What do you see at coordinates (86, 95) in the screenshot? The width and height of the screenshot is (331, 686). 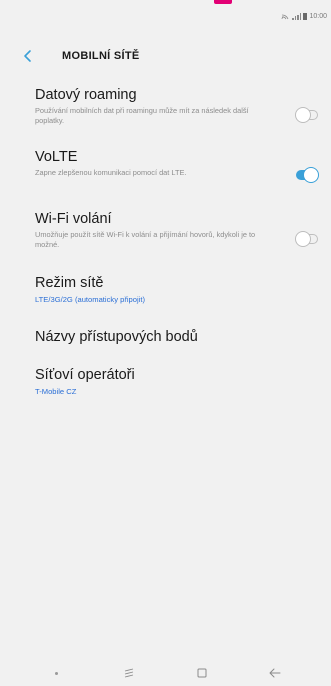 I see `setting-title: Datový roaming` at bounding box center [86, 95].